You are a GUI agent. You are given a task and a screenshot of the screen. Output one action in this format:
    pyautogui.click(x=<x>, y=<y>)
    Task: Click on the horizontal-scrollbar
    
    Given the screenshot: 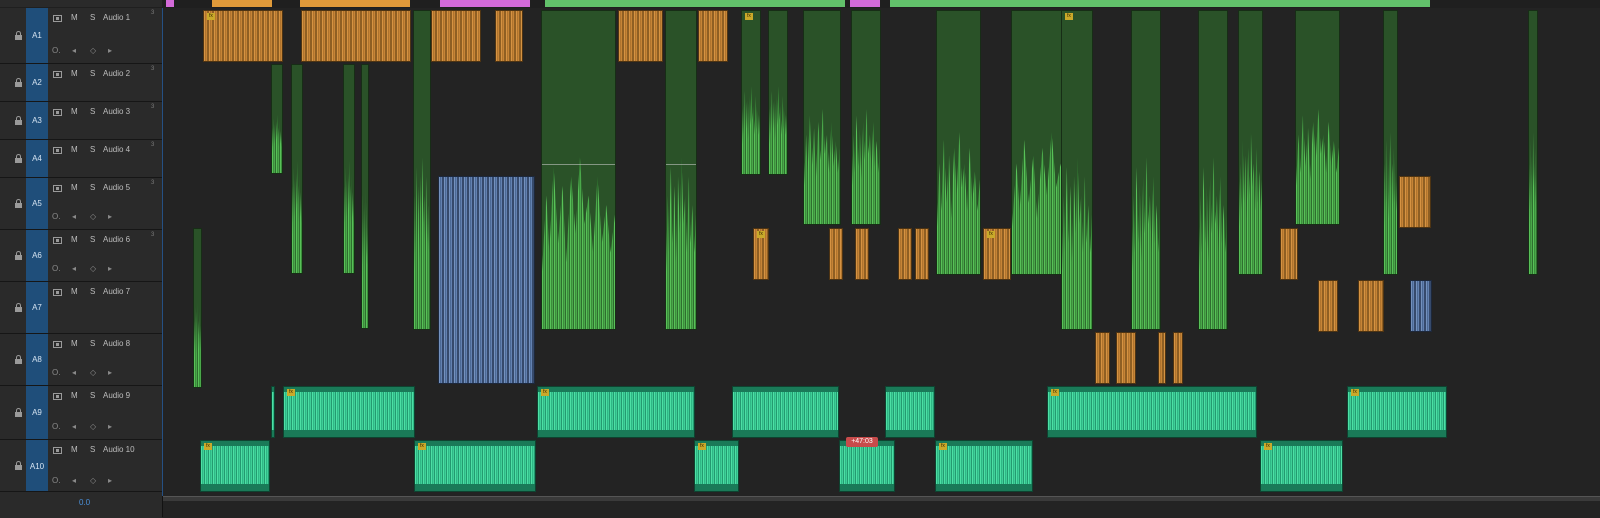 What is the action you would take?
    pyautogui.click(x=881, y=498)
    